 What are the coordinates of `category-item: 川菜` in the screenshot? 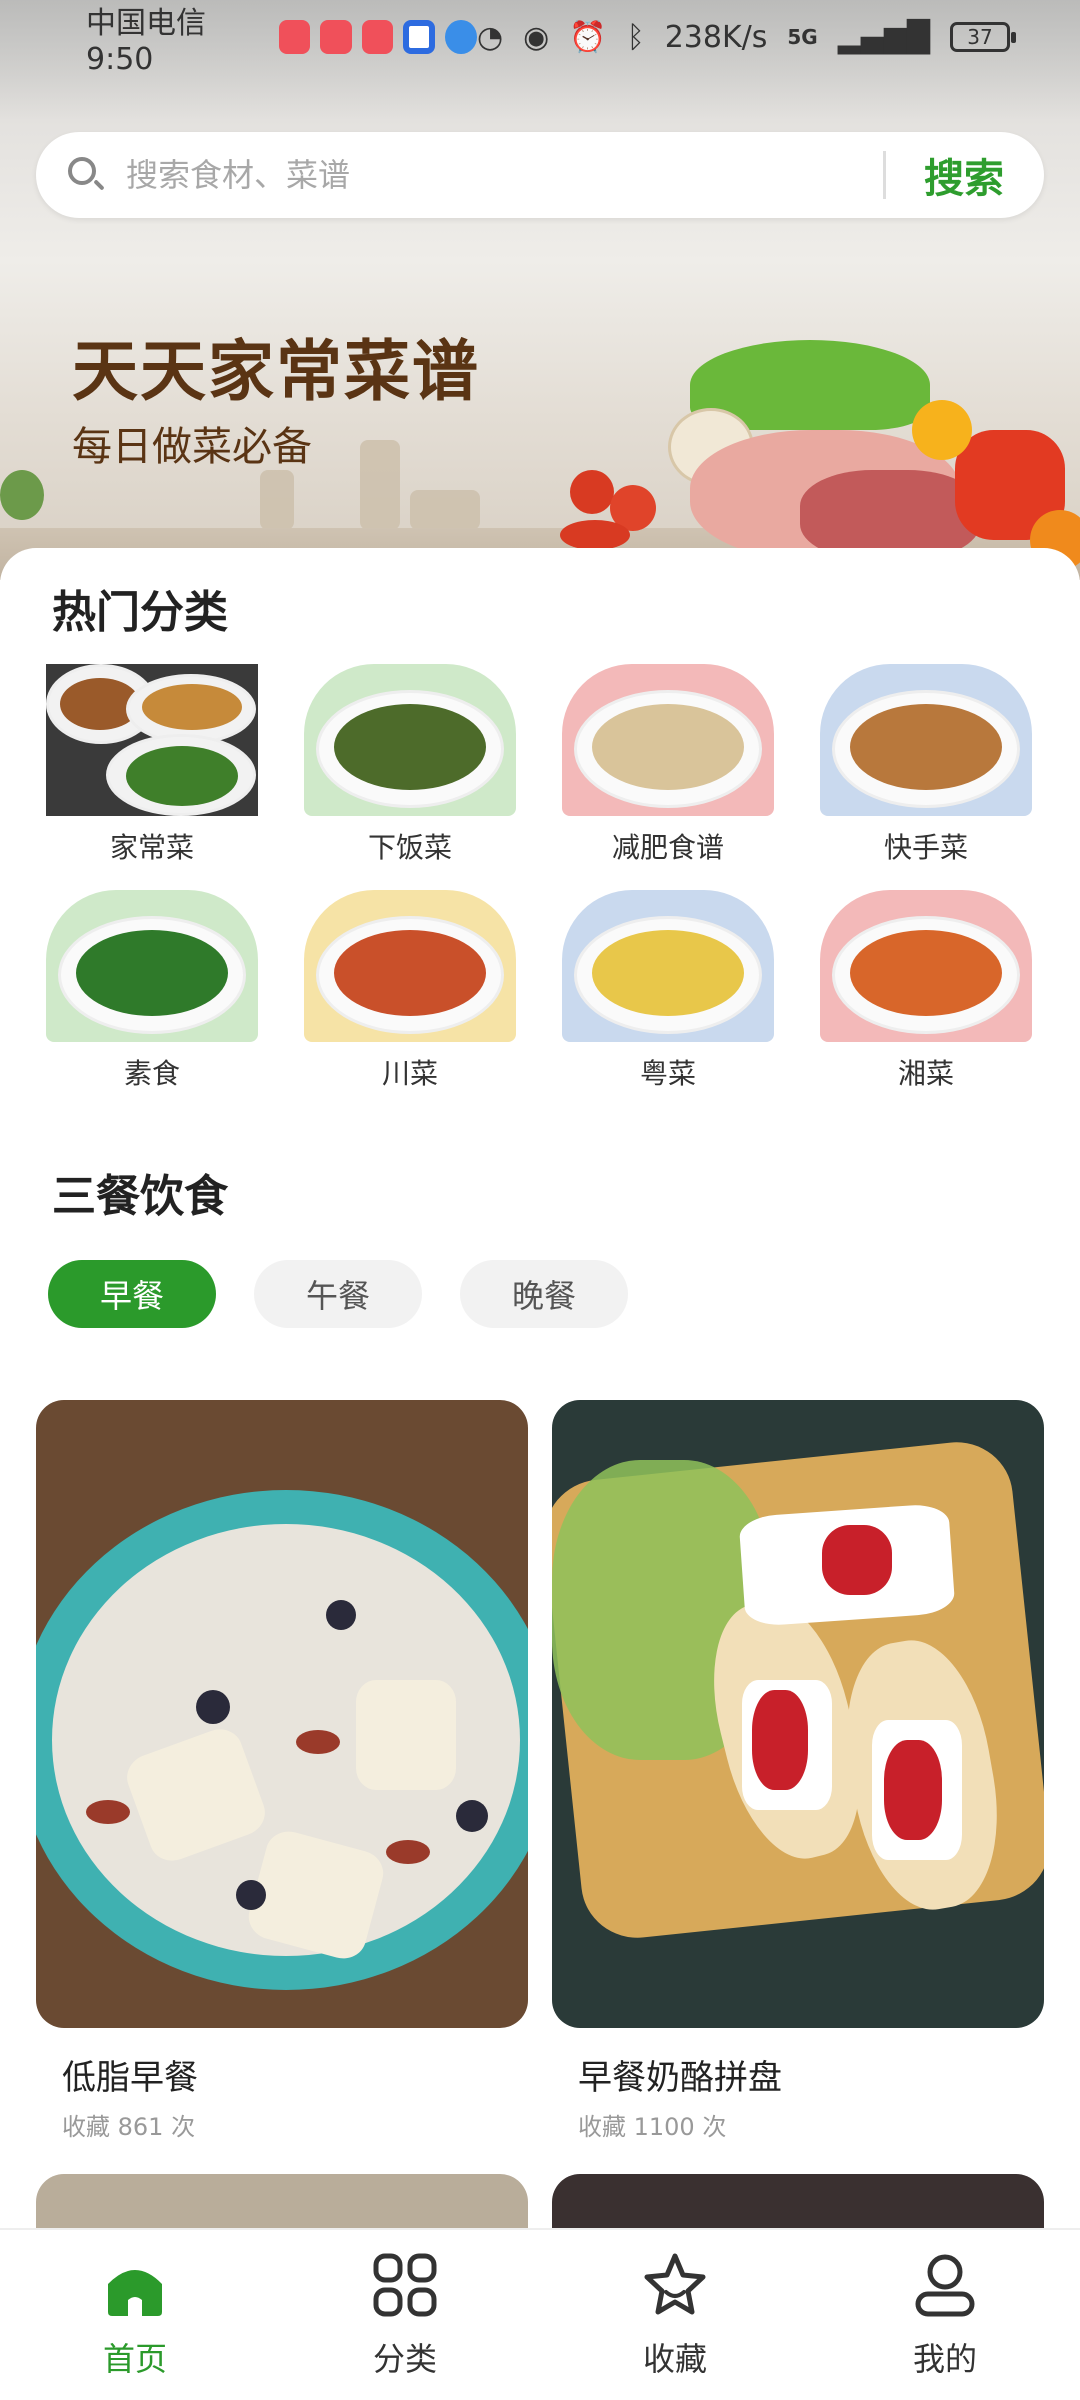 It's located at (410, 991).